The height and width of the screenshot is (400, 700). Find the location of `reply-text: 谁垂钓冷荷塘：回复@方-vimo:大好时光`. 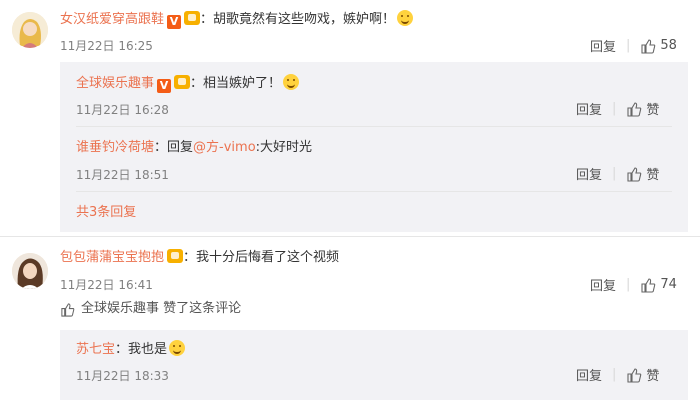

reply-text: 谁垂钓冷荷塘：回复@方-vimo:大好时光 is located at coordinates (194, 148).